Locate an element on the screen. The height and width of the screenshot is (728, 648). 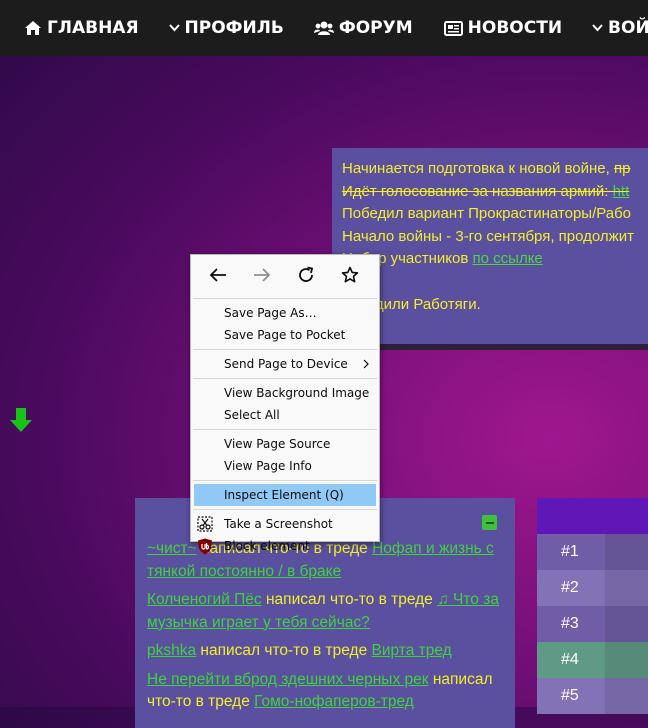
back-arrow-icon is located at coordinates (217, 275).